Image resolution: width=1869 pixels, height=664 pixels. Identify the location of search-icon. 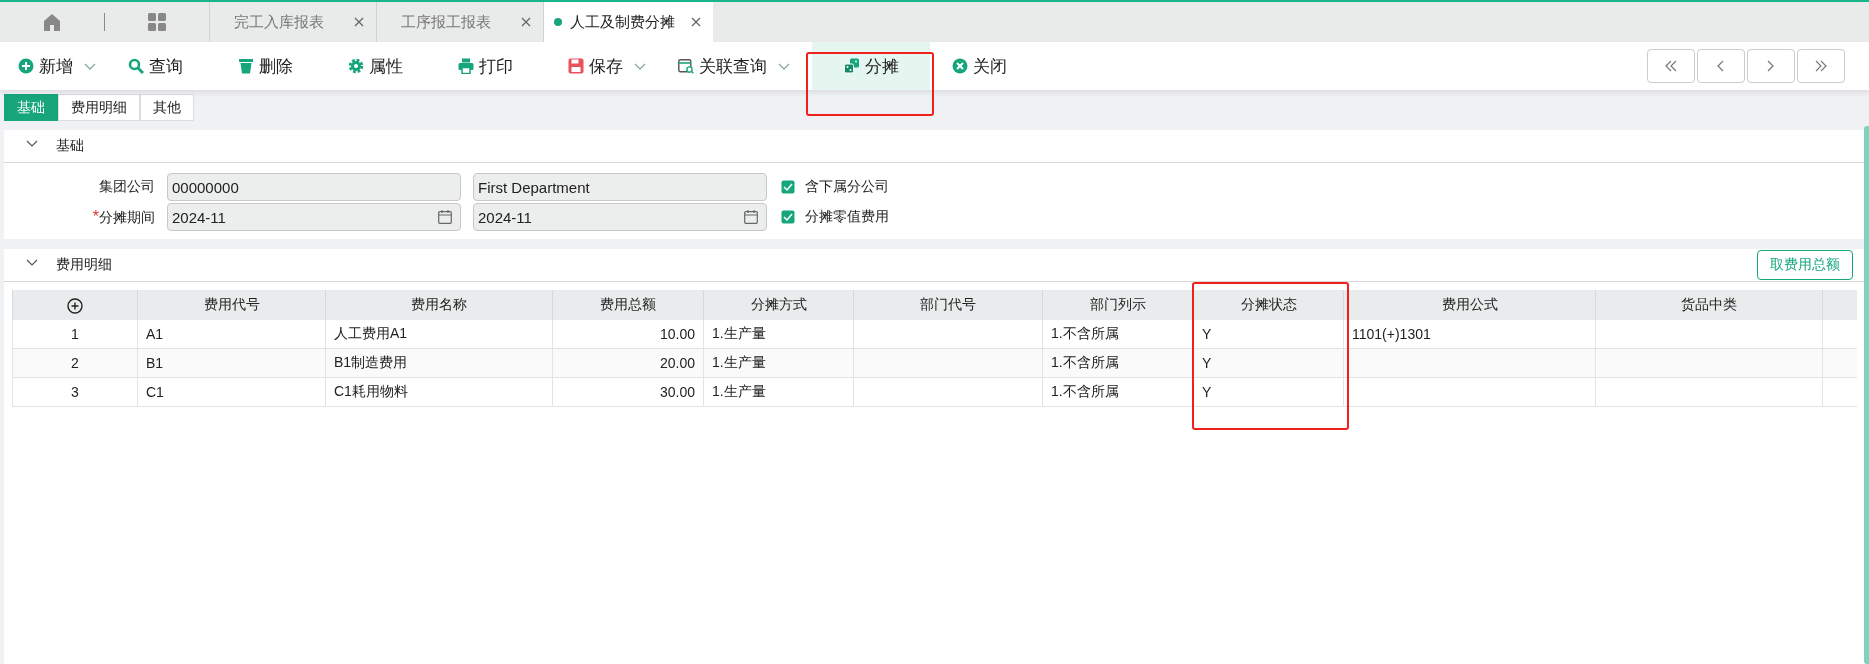
(136, 66).